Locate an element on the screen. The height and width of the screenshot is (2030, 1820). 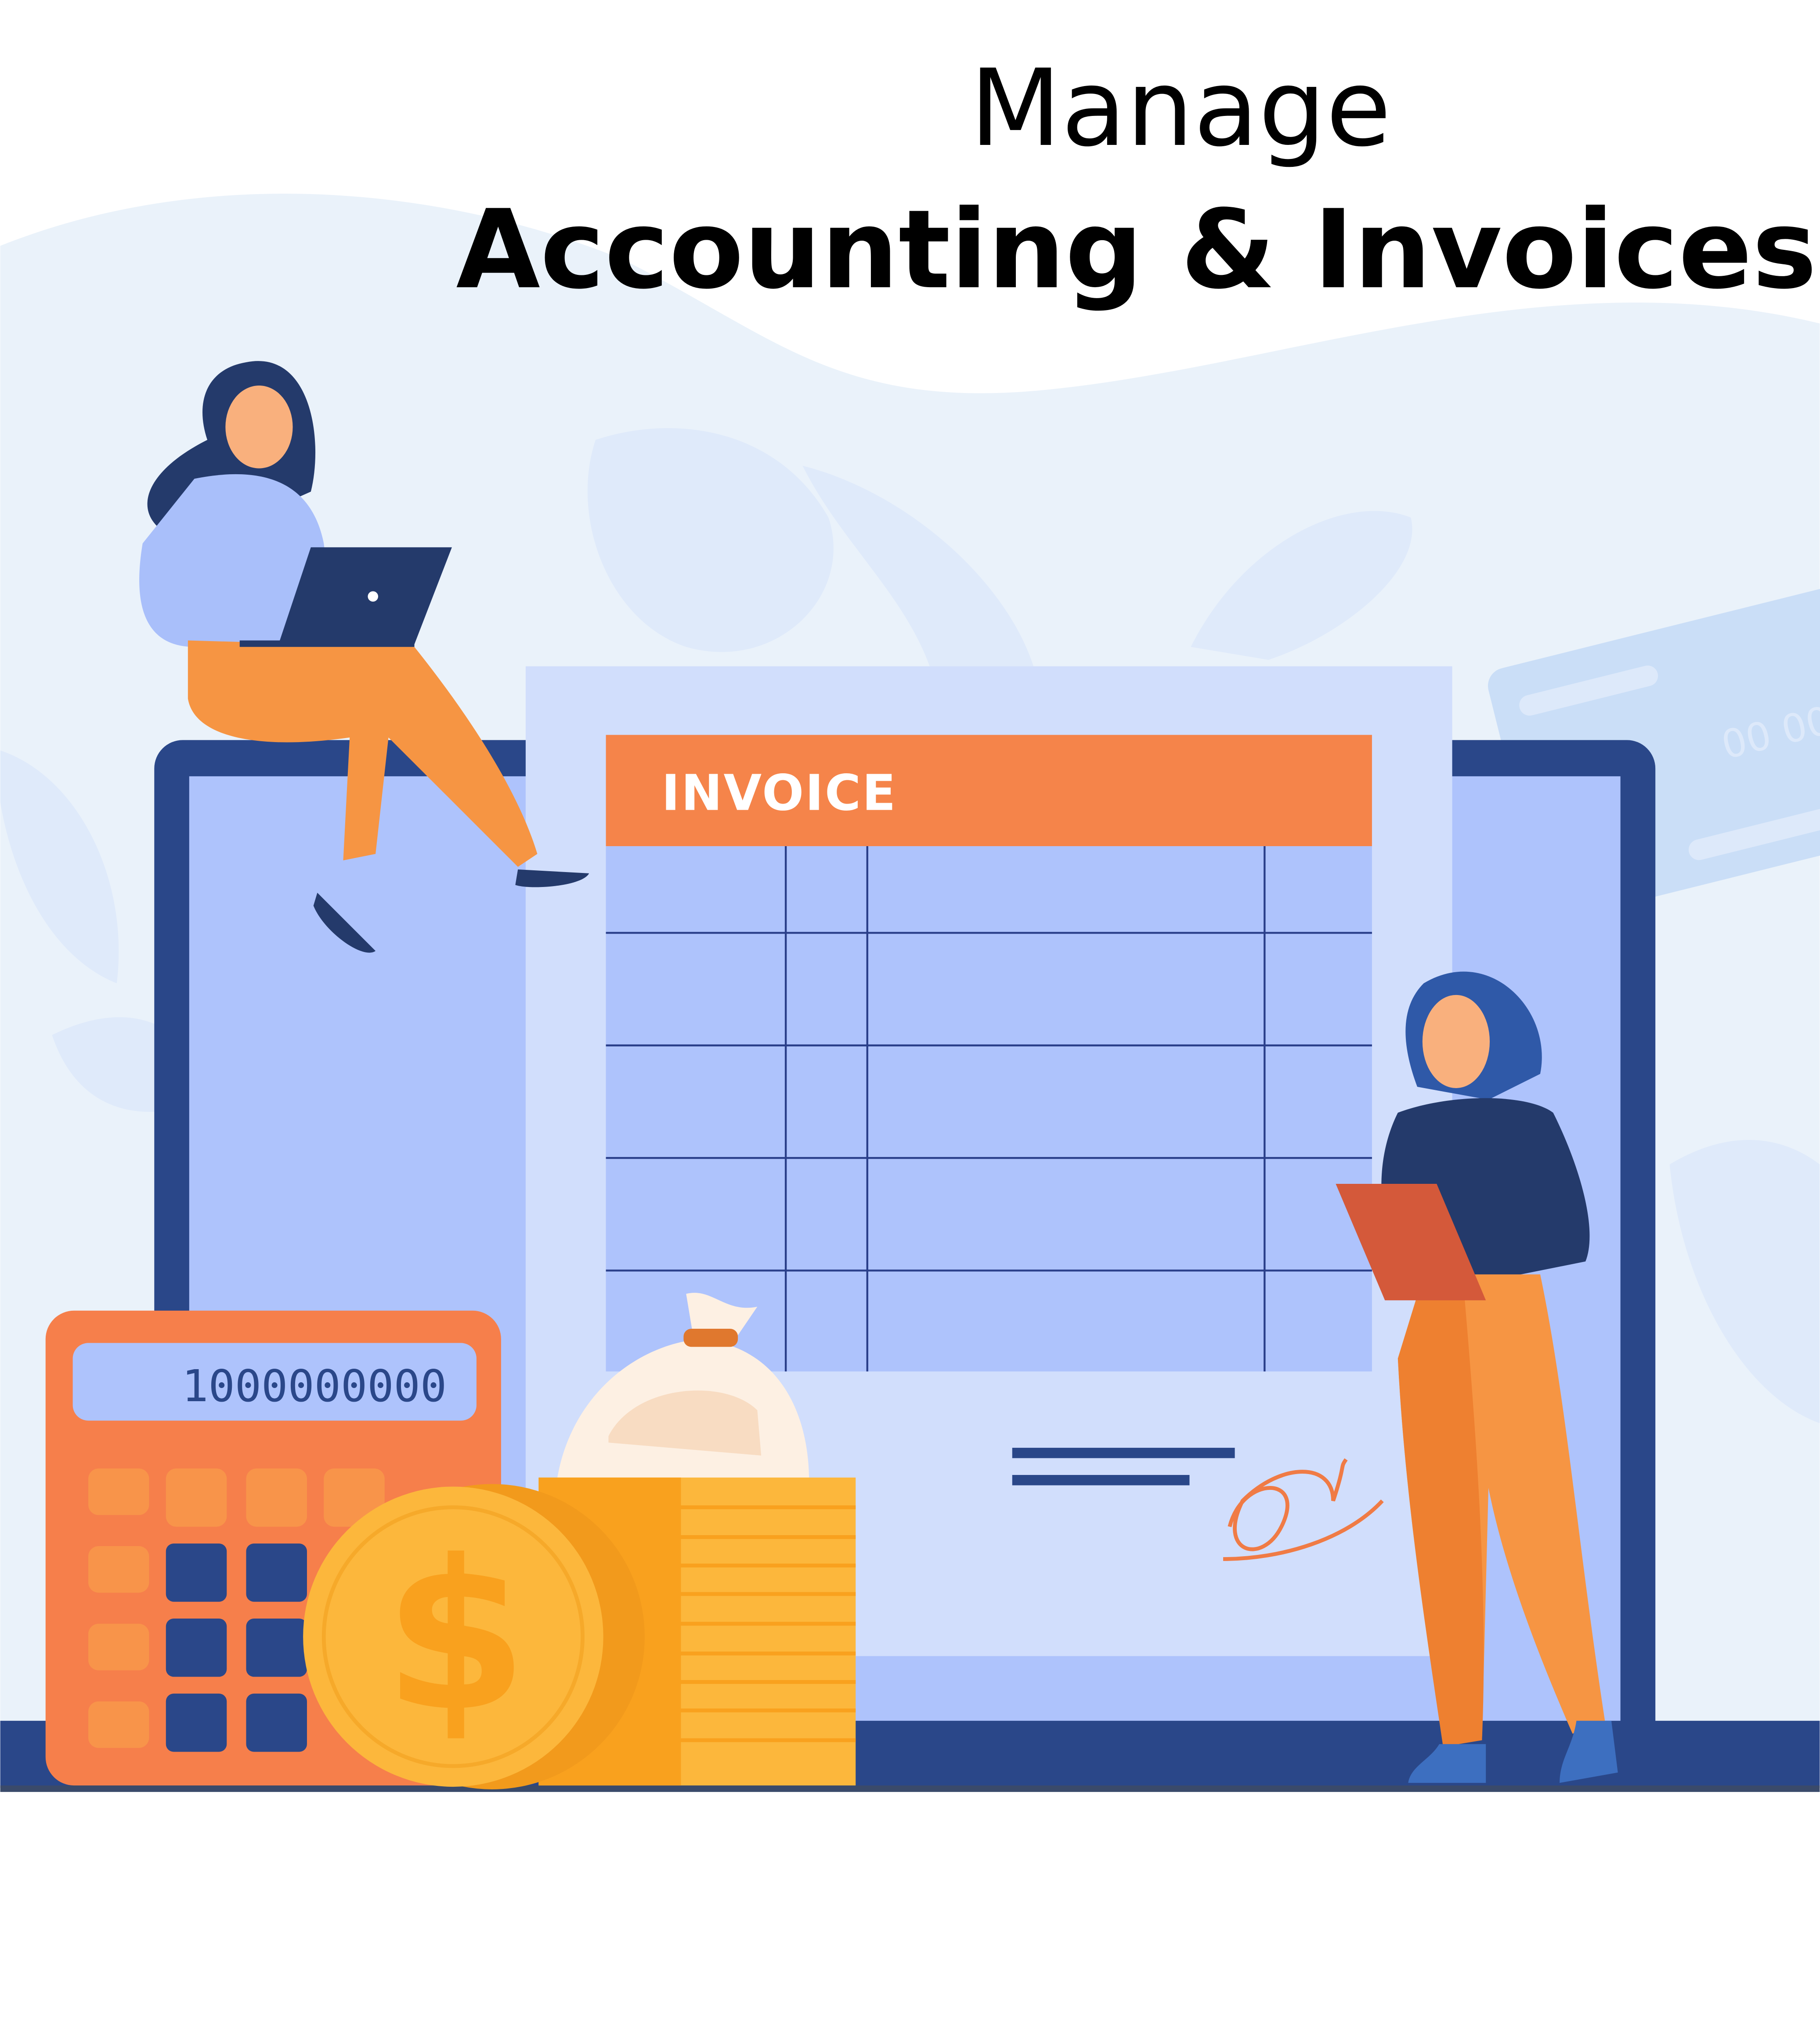
invoice-title: INVOICE is located at coordinates (779, 793).